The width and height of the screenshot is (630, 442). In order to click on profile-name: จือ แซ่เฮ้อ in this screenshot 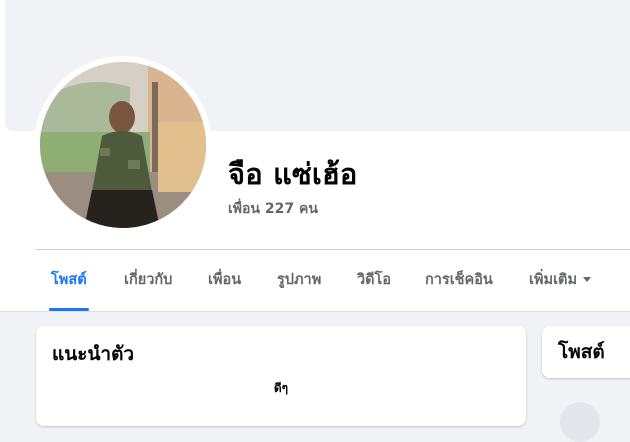, I will do `click(293, 174)`.